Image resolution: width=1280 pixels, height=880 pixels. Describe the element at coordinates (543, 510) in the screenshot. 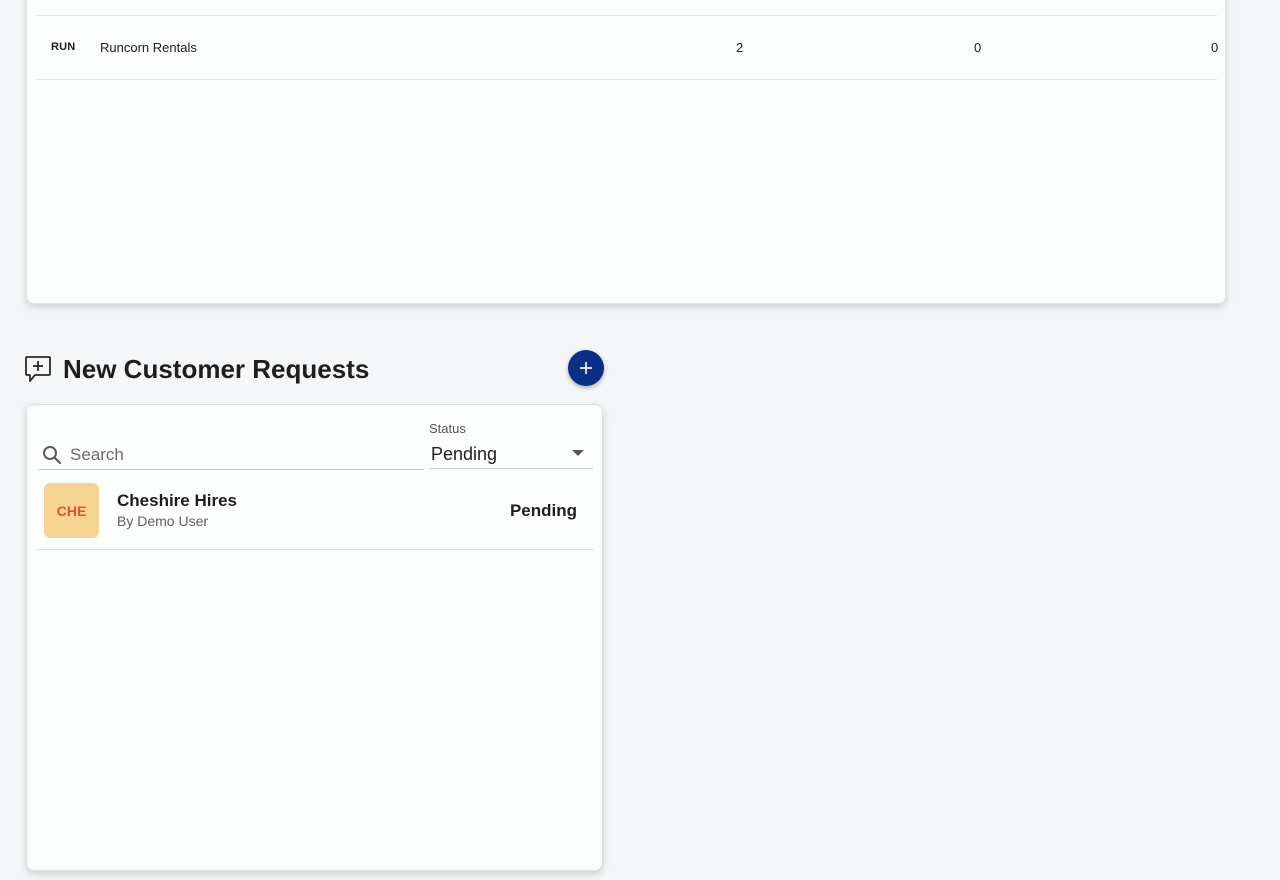

I see `status-badge: Pending` at that location.